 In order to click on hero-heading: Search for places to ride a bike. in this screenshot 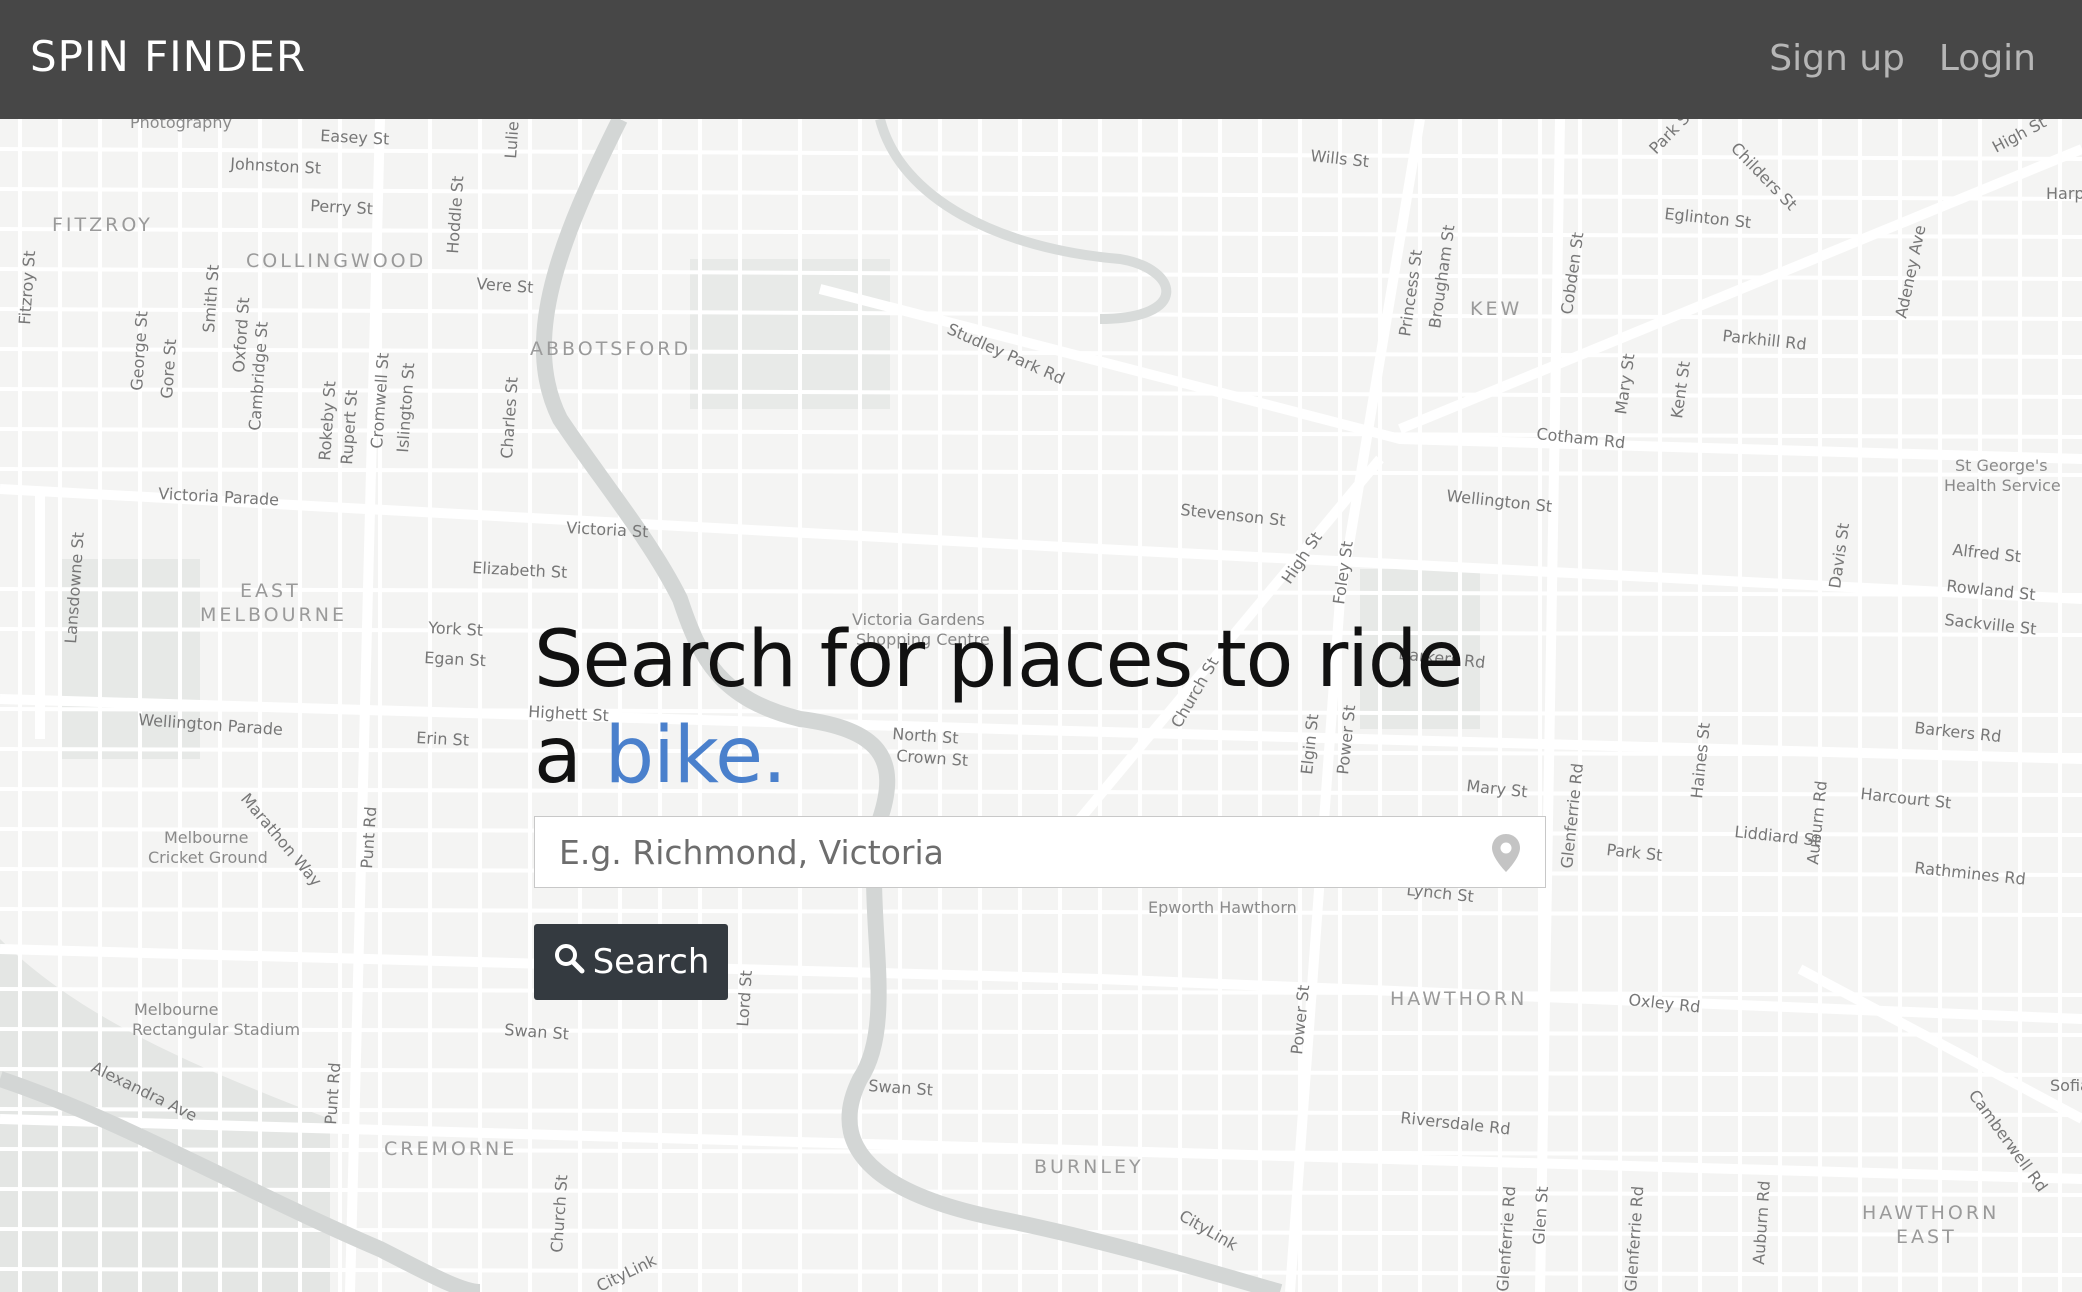, I will do `click(999, 708)`.